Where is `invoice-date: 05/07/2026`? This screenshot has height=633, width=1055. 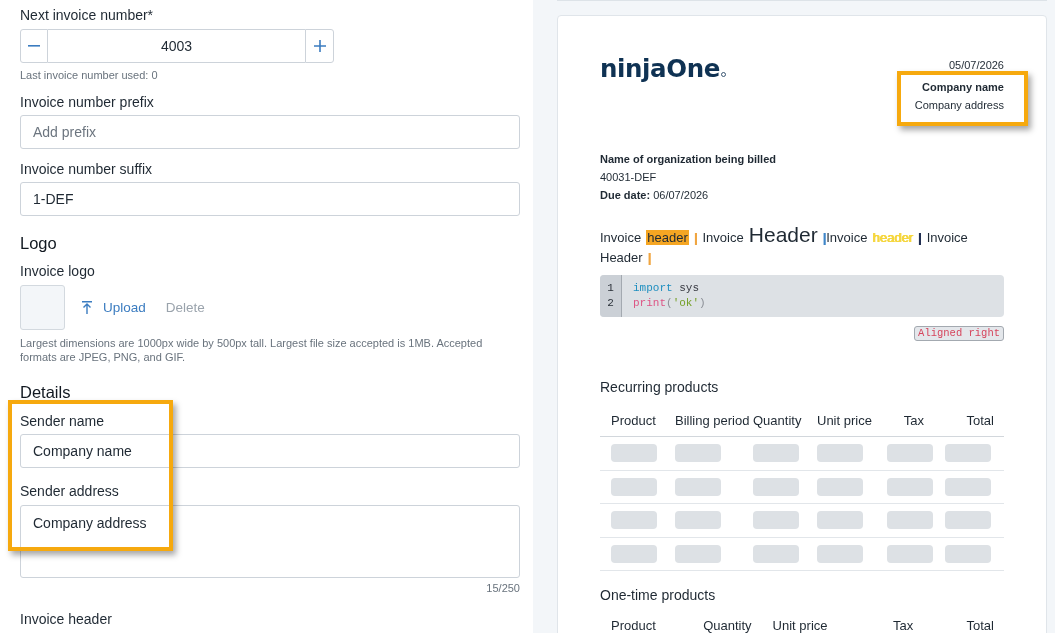
invoice-date: 05/07/2026 is located at coordinates (976, 65).